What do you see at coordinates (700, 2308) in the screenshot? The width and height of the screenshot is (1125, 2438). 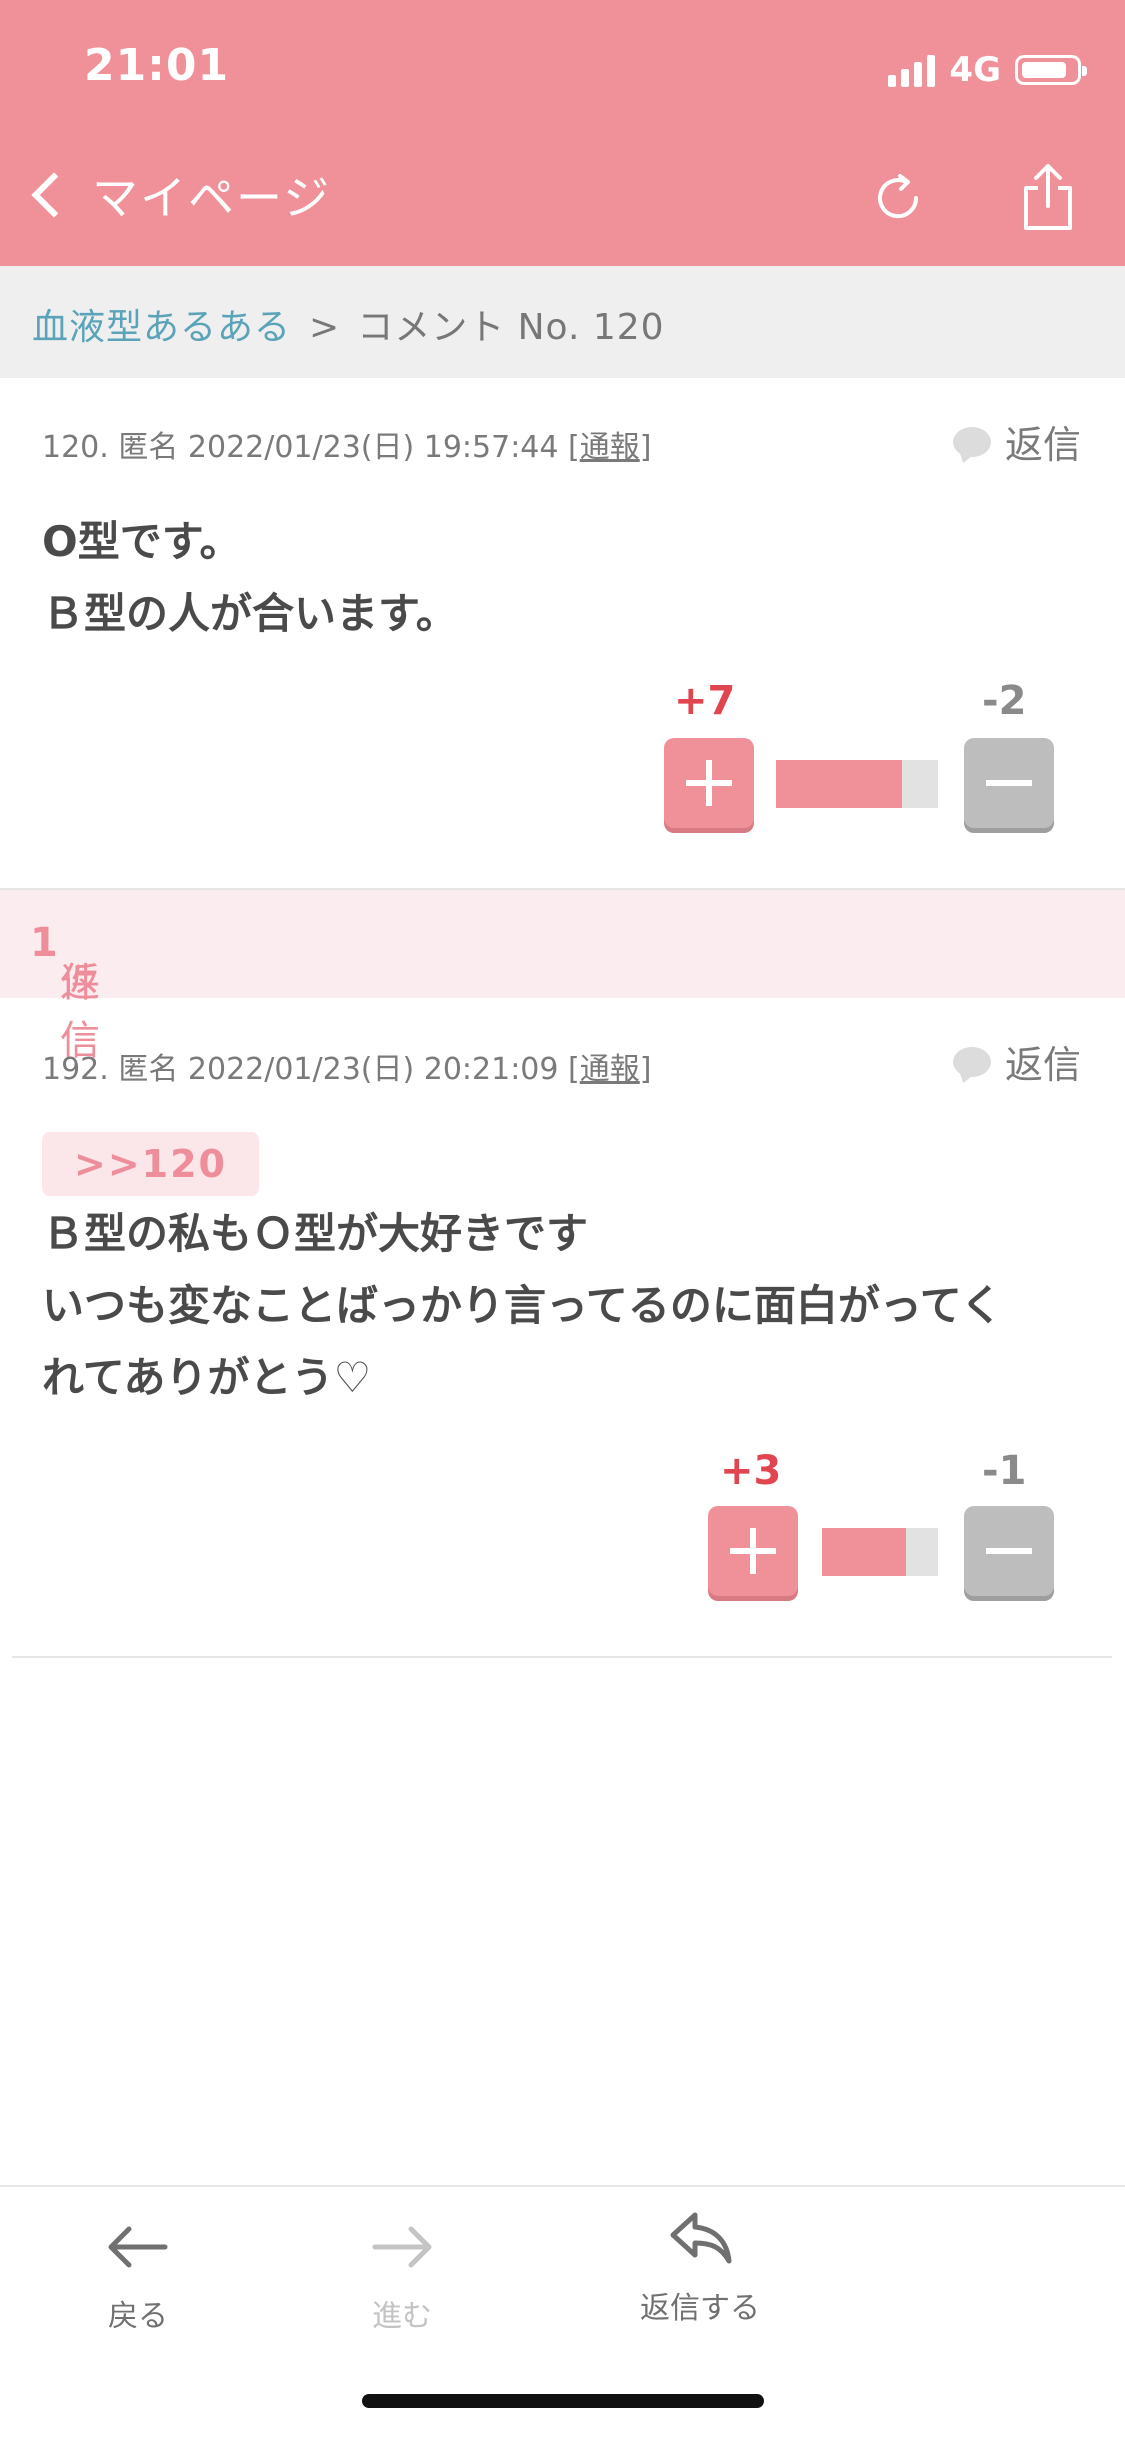 I see `reply-compose-label: 返信する` at bounding box center [700, 2308].